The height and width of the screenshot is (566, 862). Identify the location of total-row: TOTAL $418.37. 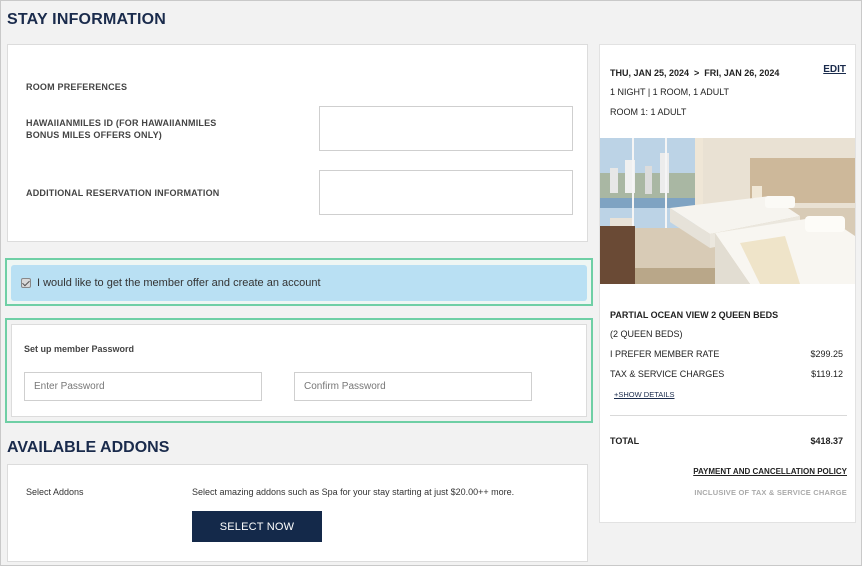
(726, 441).